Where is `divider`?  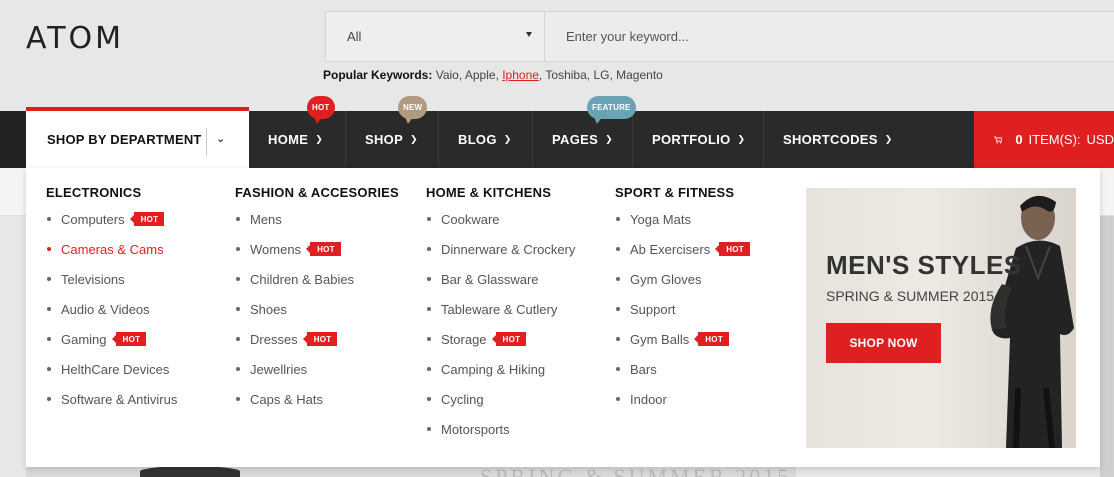
divider is located at coordinates (206, 142).